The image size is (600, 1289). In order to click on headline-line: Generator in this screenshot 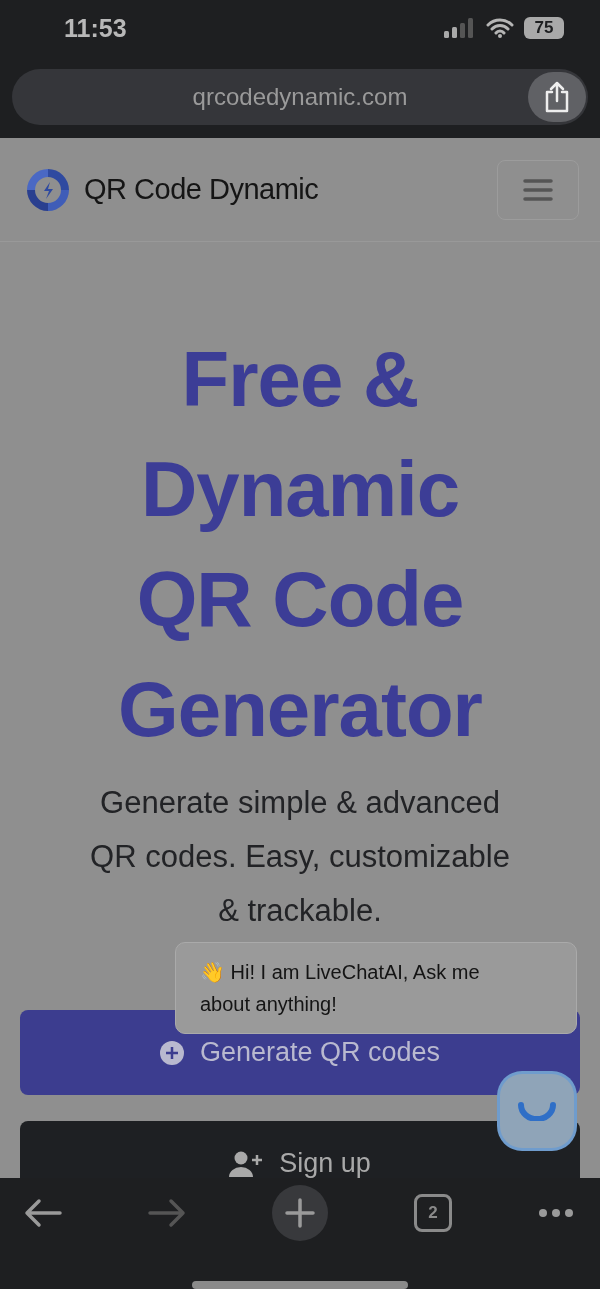, I will do `click(300, 709)`.